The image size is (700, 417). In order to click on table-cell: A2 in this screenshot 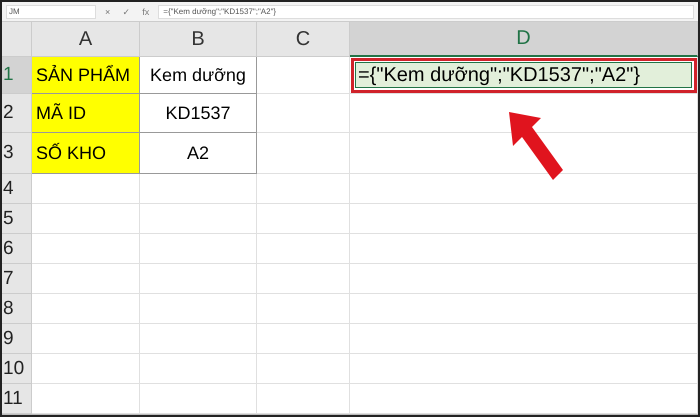, I will do `click(198, 153)`.